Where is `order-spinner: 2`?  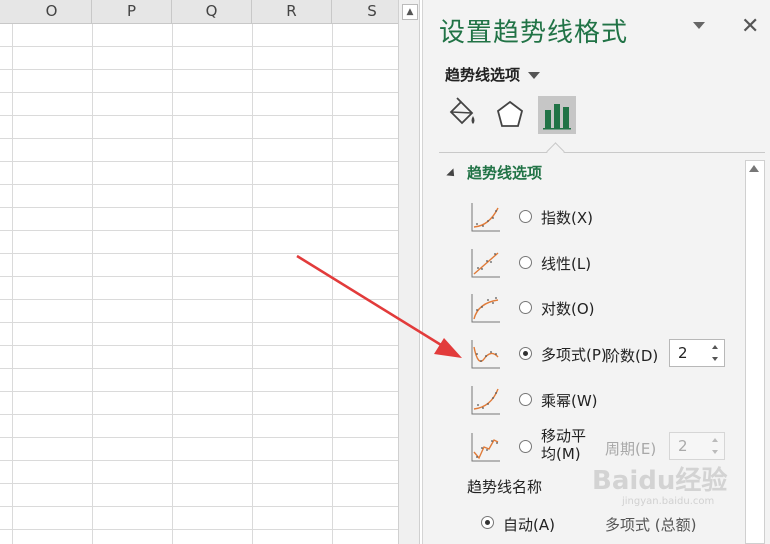 order-spinner: 2 is located at coordinates (697, 353).